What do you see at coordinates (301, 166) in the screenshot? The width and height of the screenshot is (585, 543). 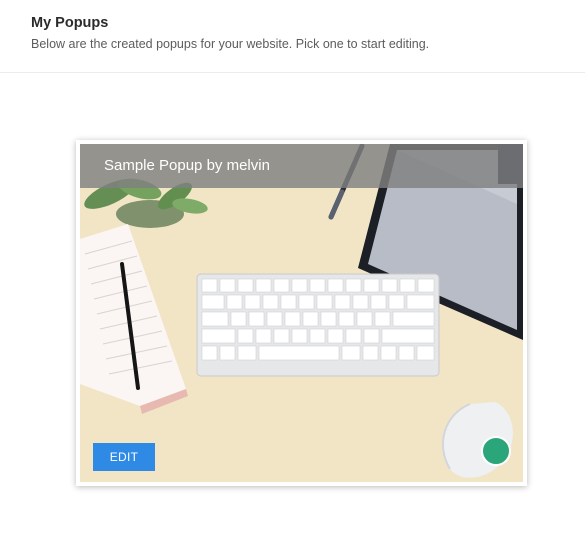 I see `popup-title-bar: Sample Popup by melvin` at bounding box center [301, 166].